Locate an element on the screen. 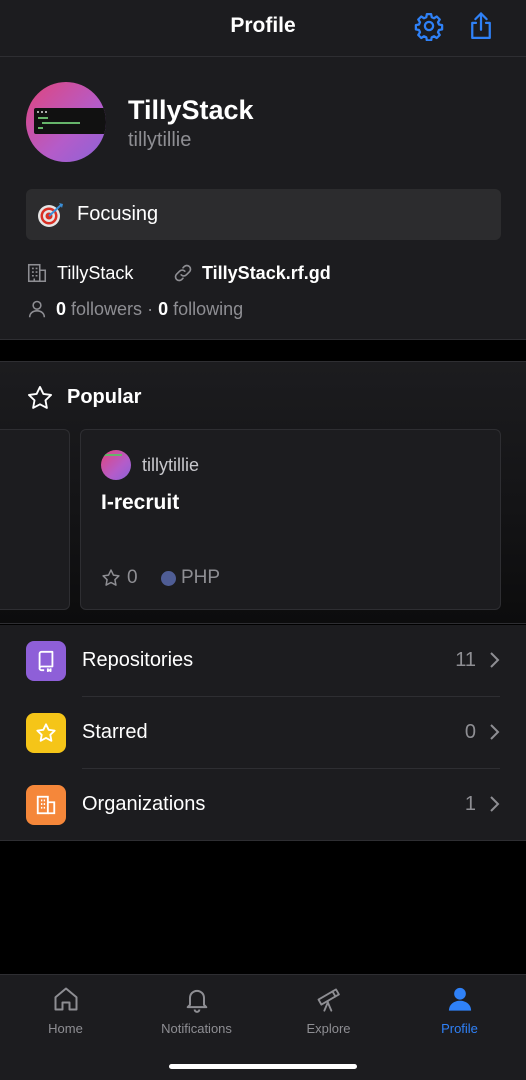  company-website-row: TillyStack TillyStack.rf.gd is located at coordinates (266, 274).